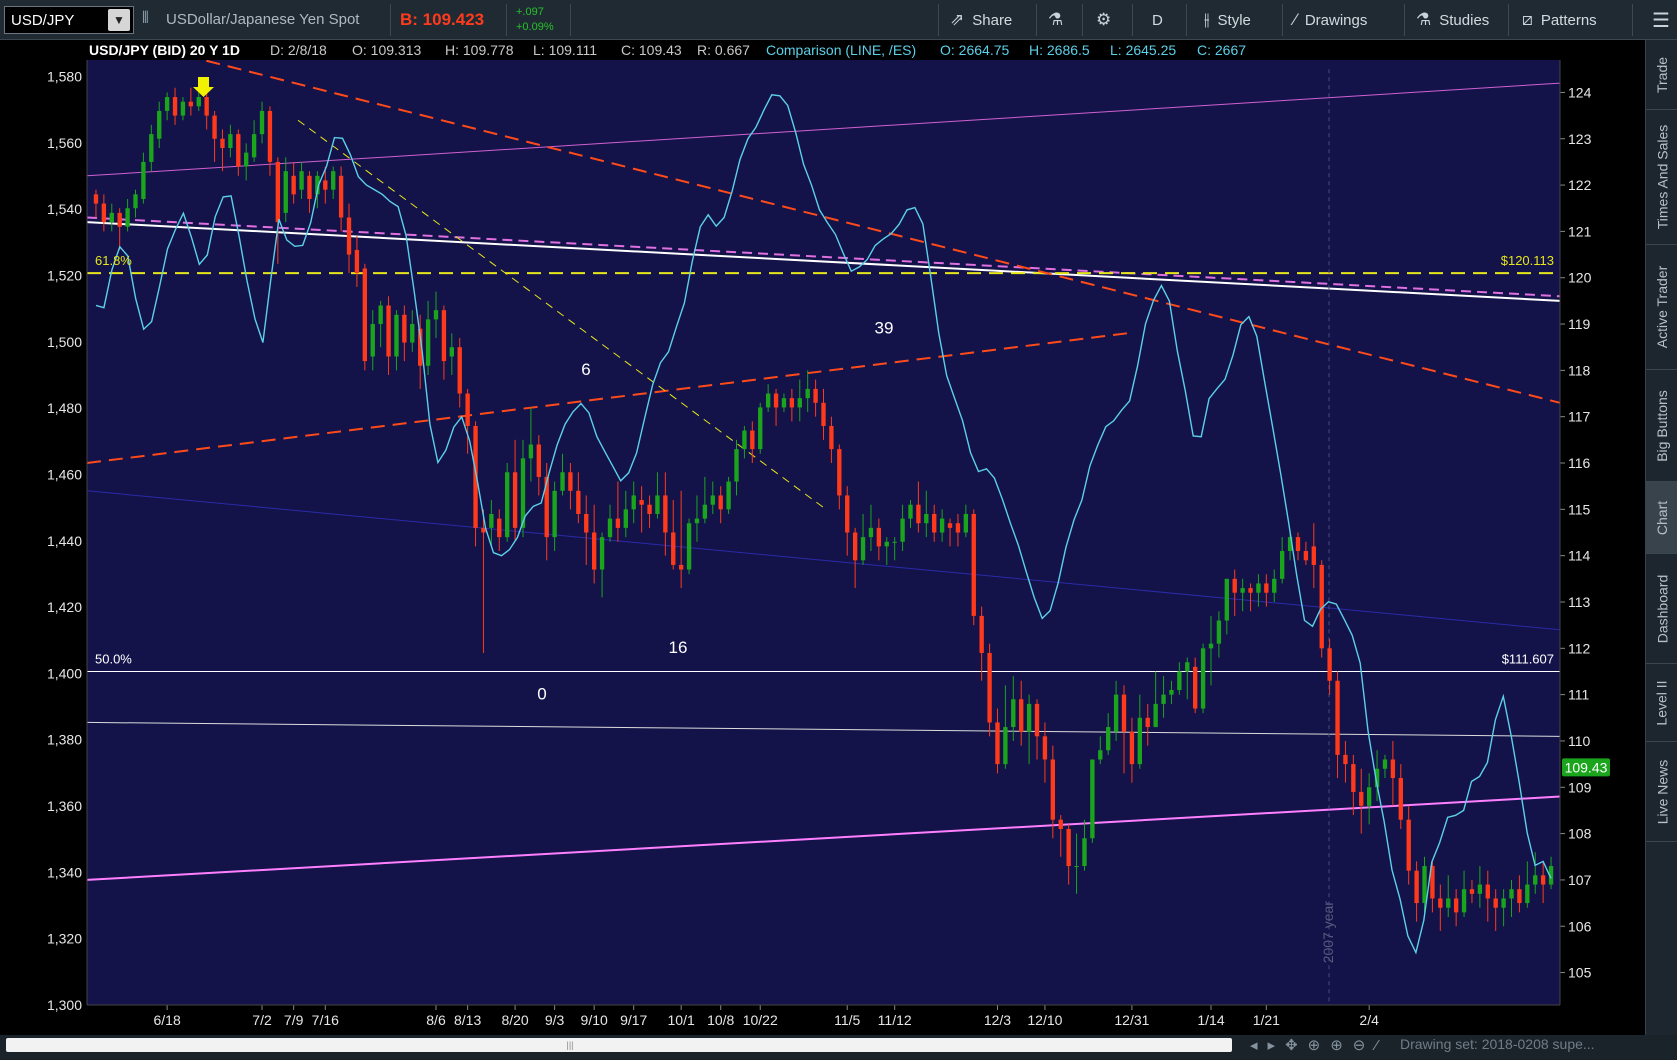  What do you see at coordinates (974, 50) in the screenshot?
I see `comparison-open: O: 2664.75` at bounding box center [974, 50].